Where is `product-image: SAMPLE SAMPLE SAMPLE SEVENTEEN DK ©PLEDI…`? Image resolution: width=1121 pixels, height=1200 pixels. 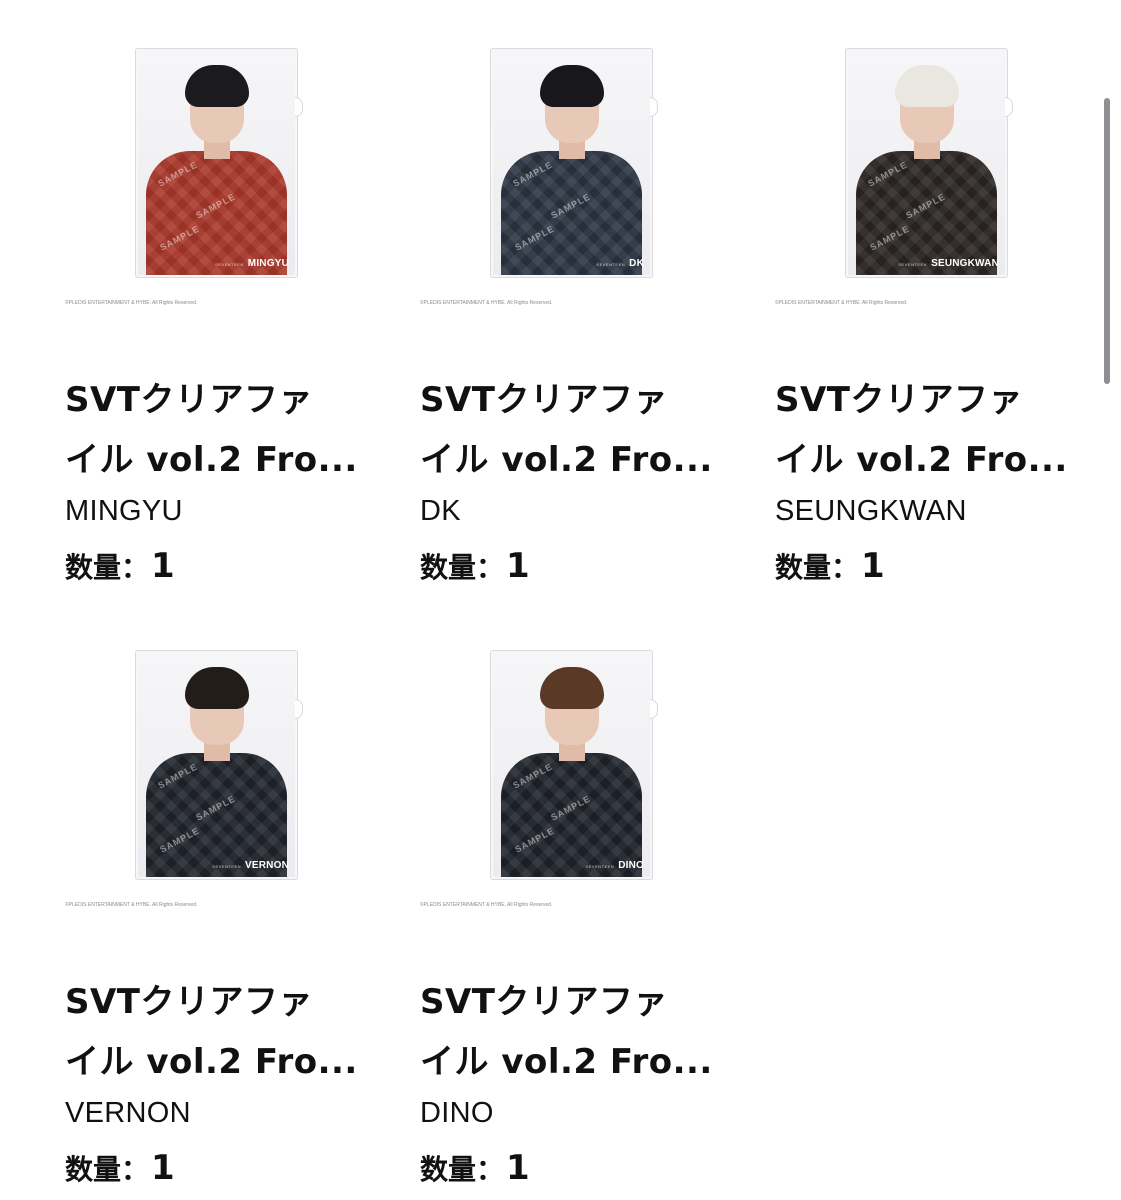 product-image: SAMPLE SAMPLE SAMPLE SEVENTEEN DK ©PLEDI… is located at coordinates (585, 183).